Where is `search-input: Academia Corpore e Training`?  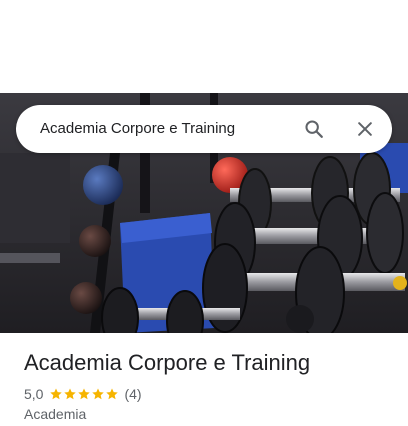
search-input: Academia Corpore e Training is located at coordinates (137, 129).